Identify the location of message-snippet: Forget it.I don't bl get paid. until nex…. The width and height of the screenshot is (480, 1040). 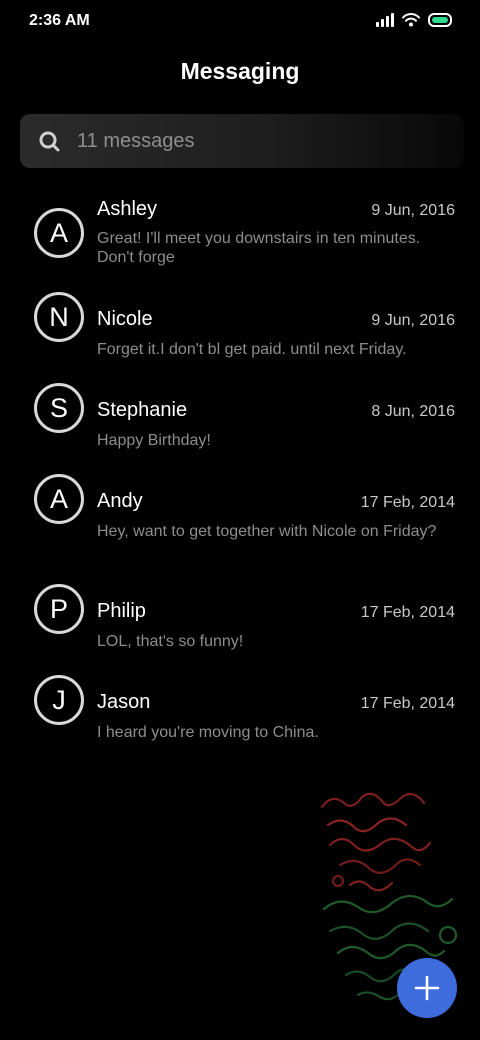
(252, 349).